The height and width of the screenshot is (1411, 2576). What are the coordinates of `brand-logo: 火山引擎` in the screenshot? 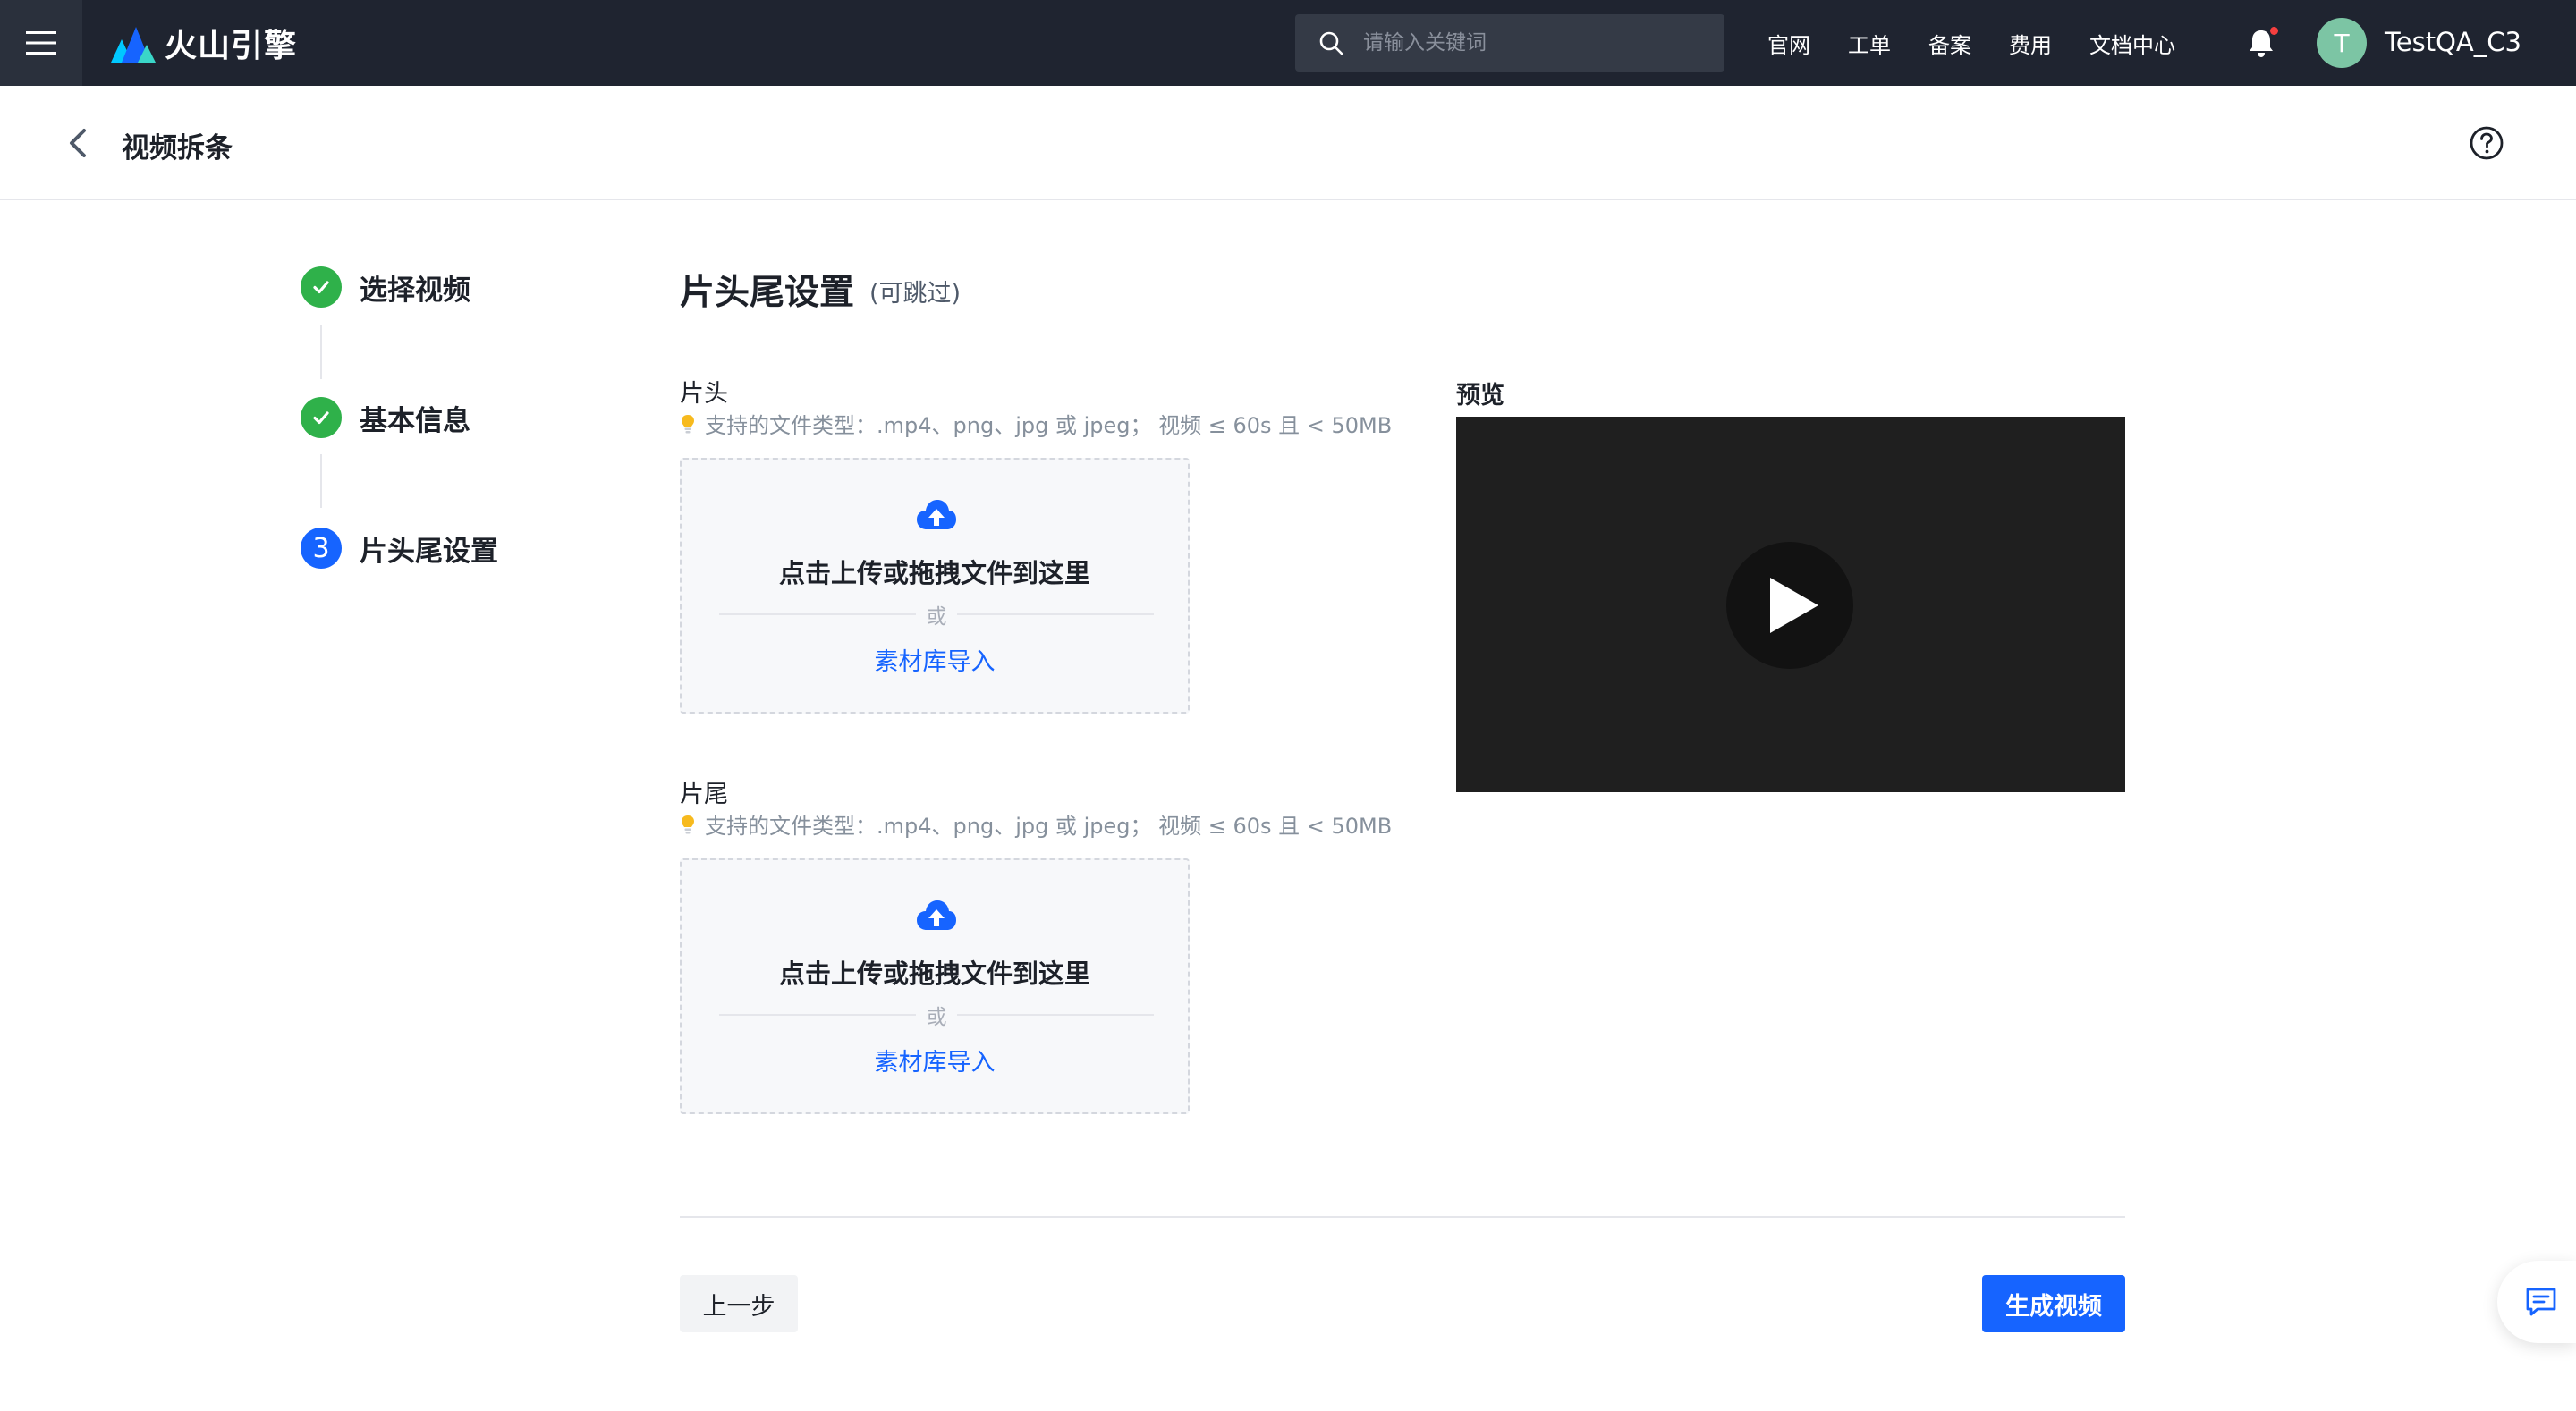 It's located at (203, 43).